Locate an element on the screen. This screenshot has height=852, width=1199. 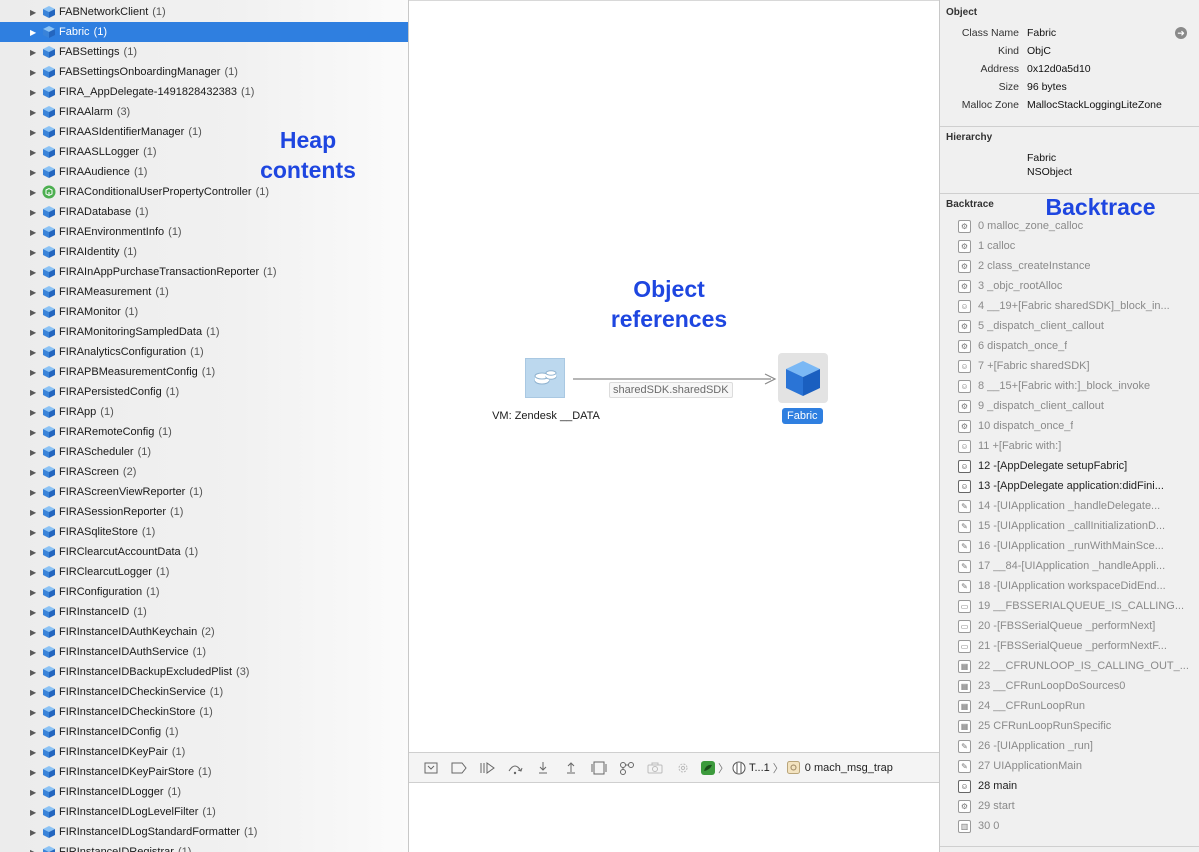
heap-row: ▶ FIRAInAppPurchaseTransactionReporter (1) is located at coordinates (204, 272).